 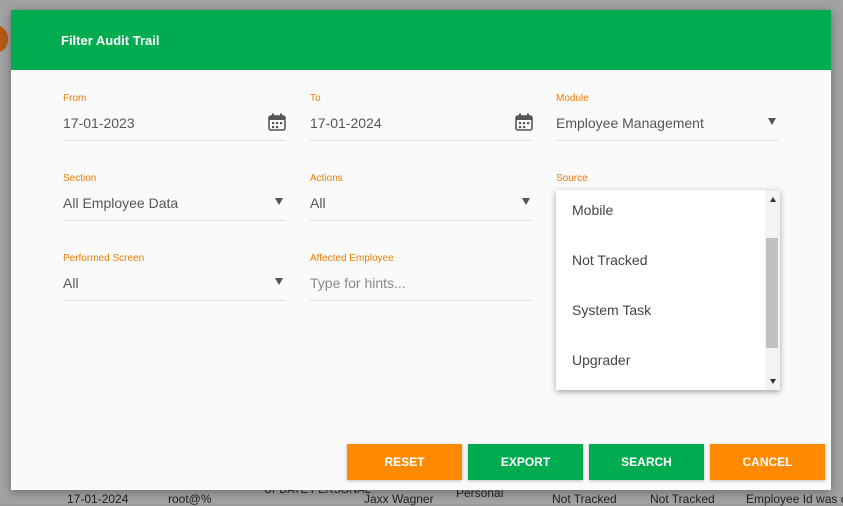 I want to click on section-label: Section, so click(x=80, y=178).